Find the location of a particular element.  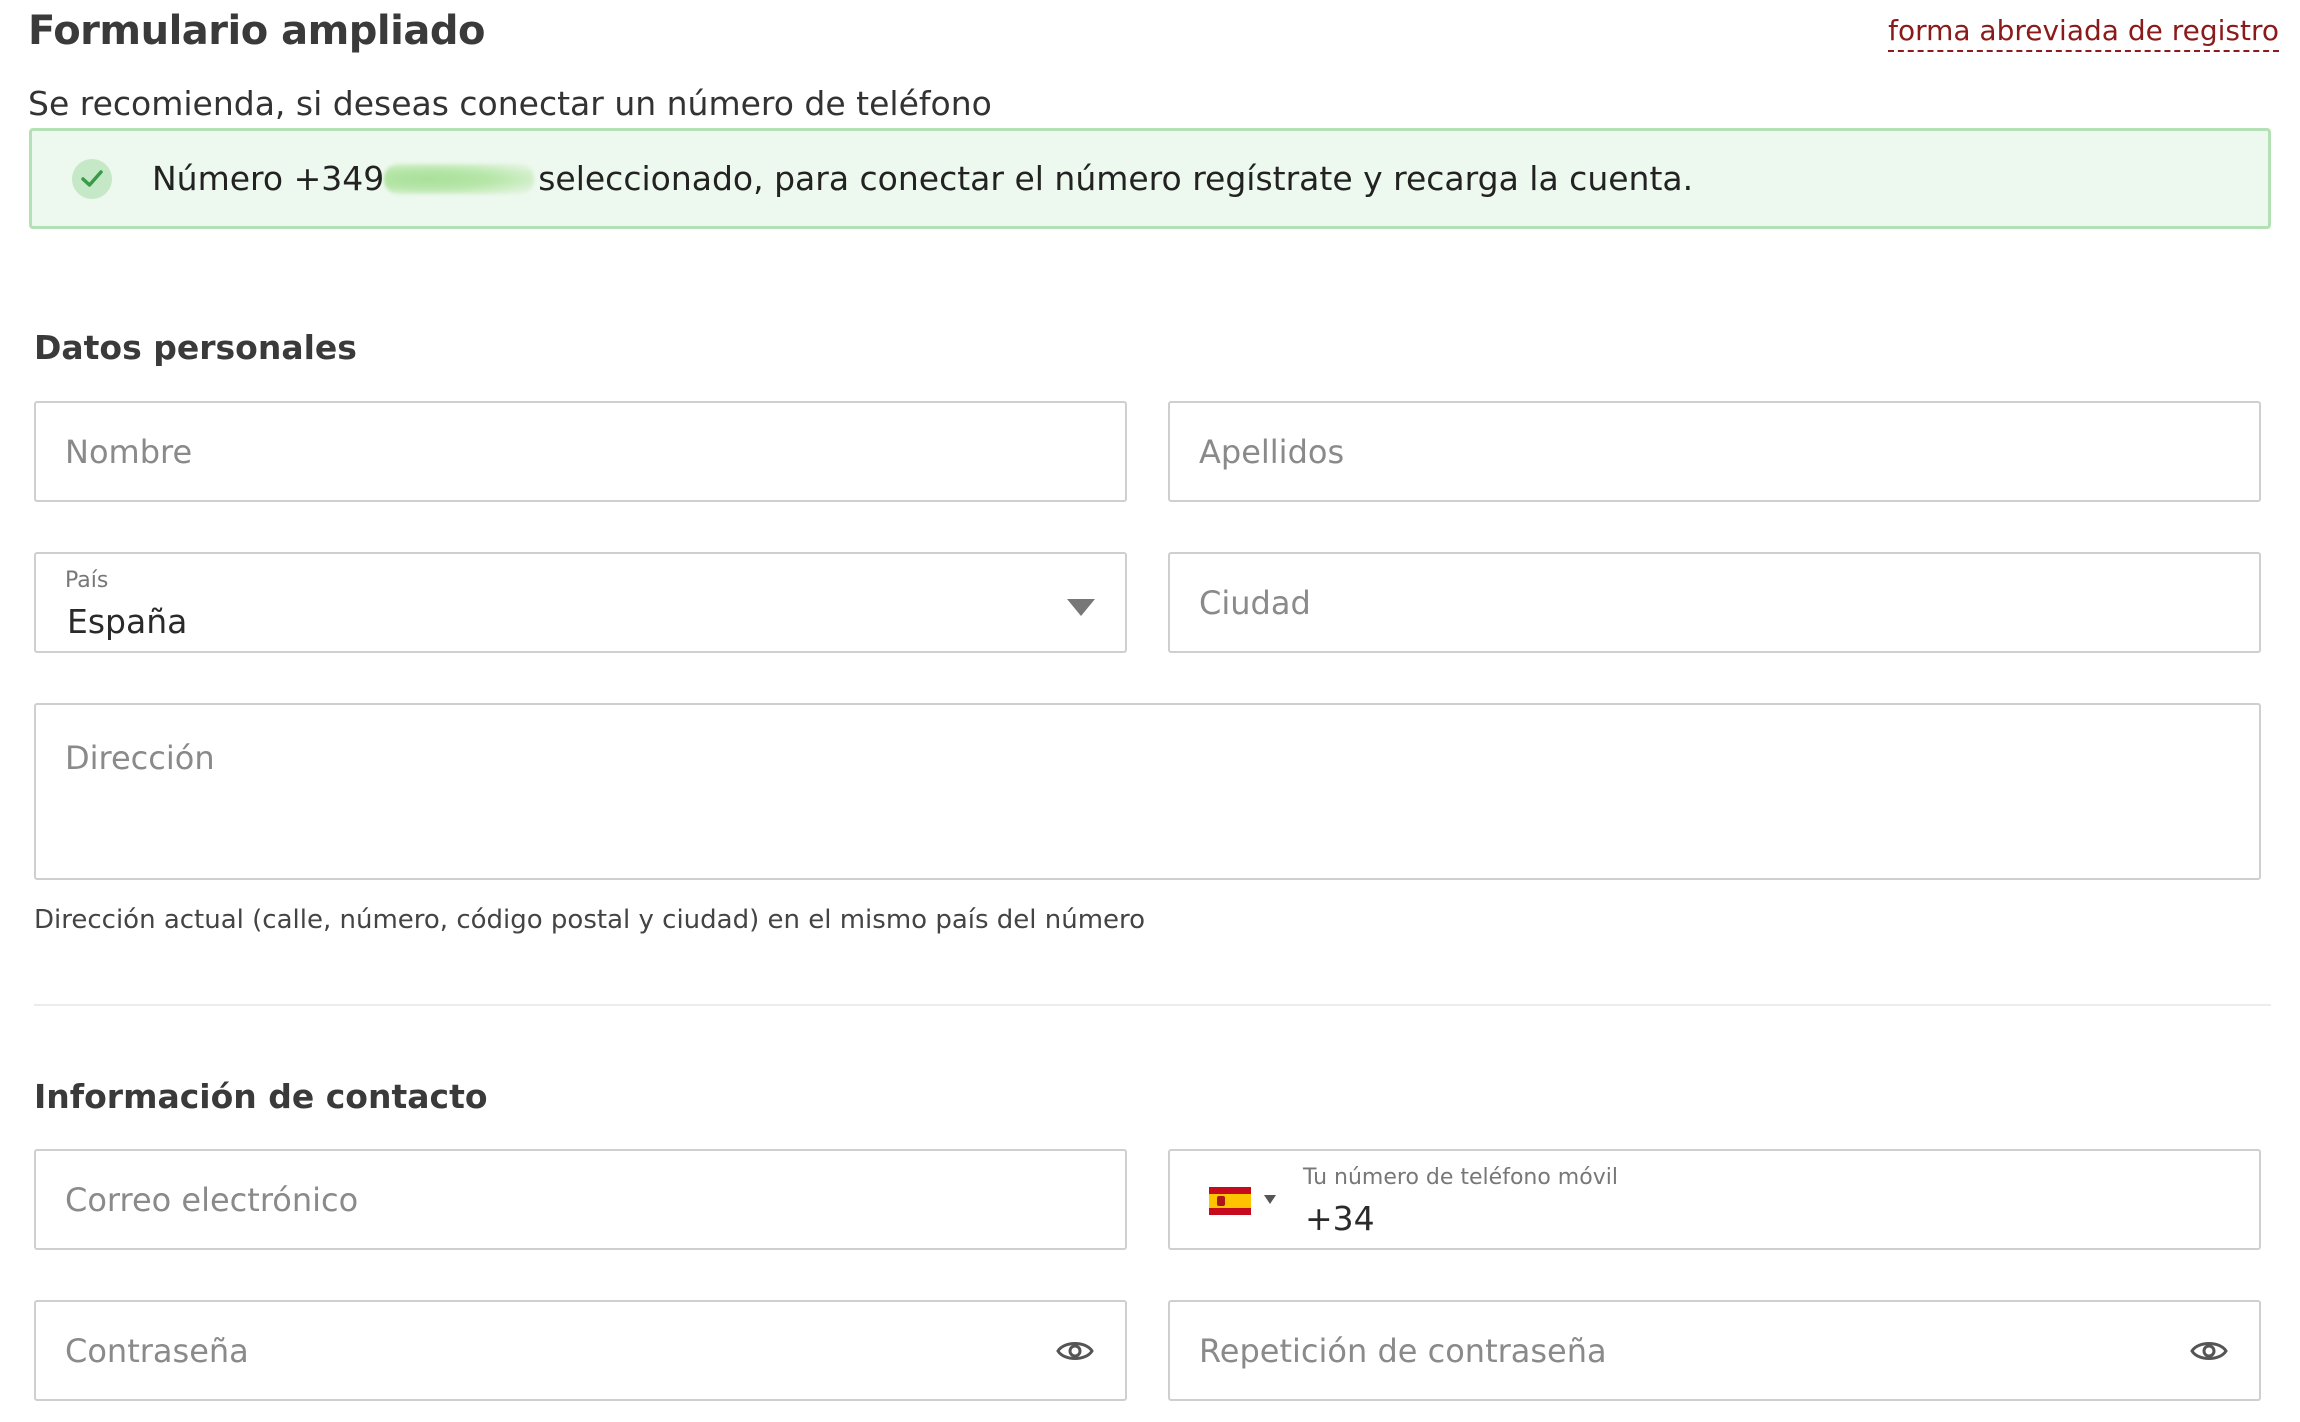

redacted-number-mark is located at coordinates (459, 178).